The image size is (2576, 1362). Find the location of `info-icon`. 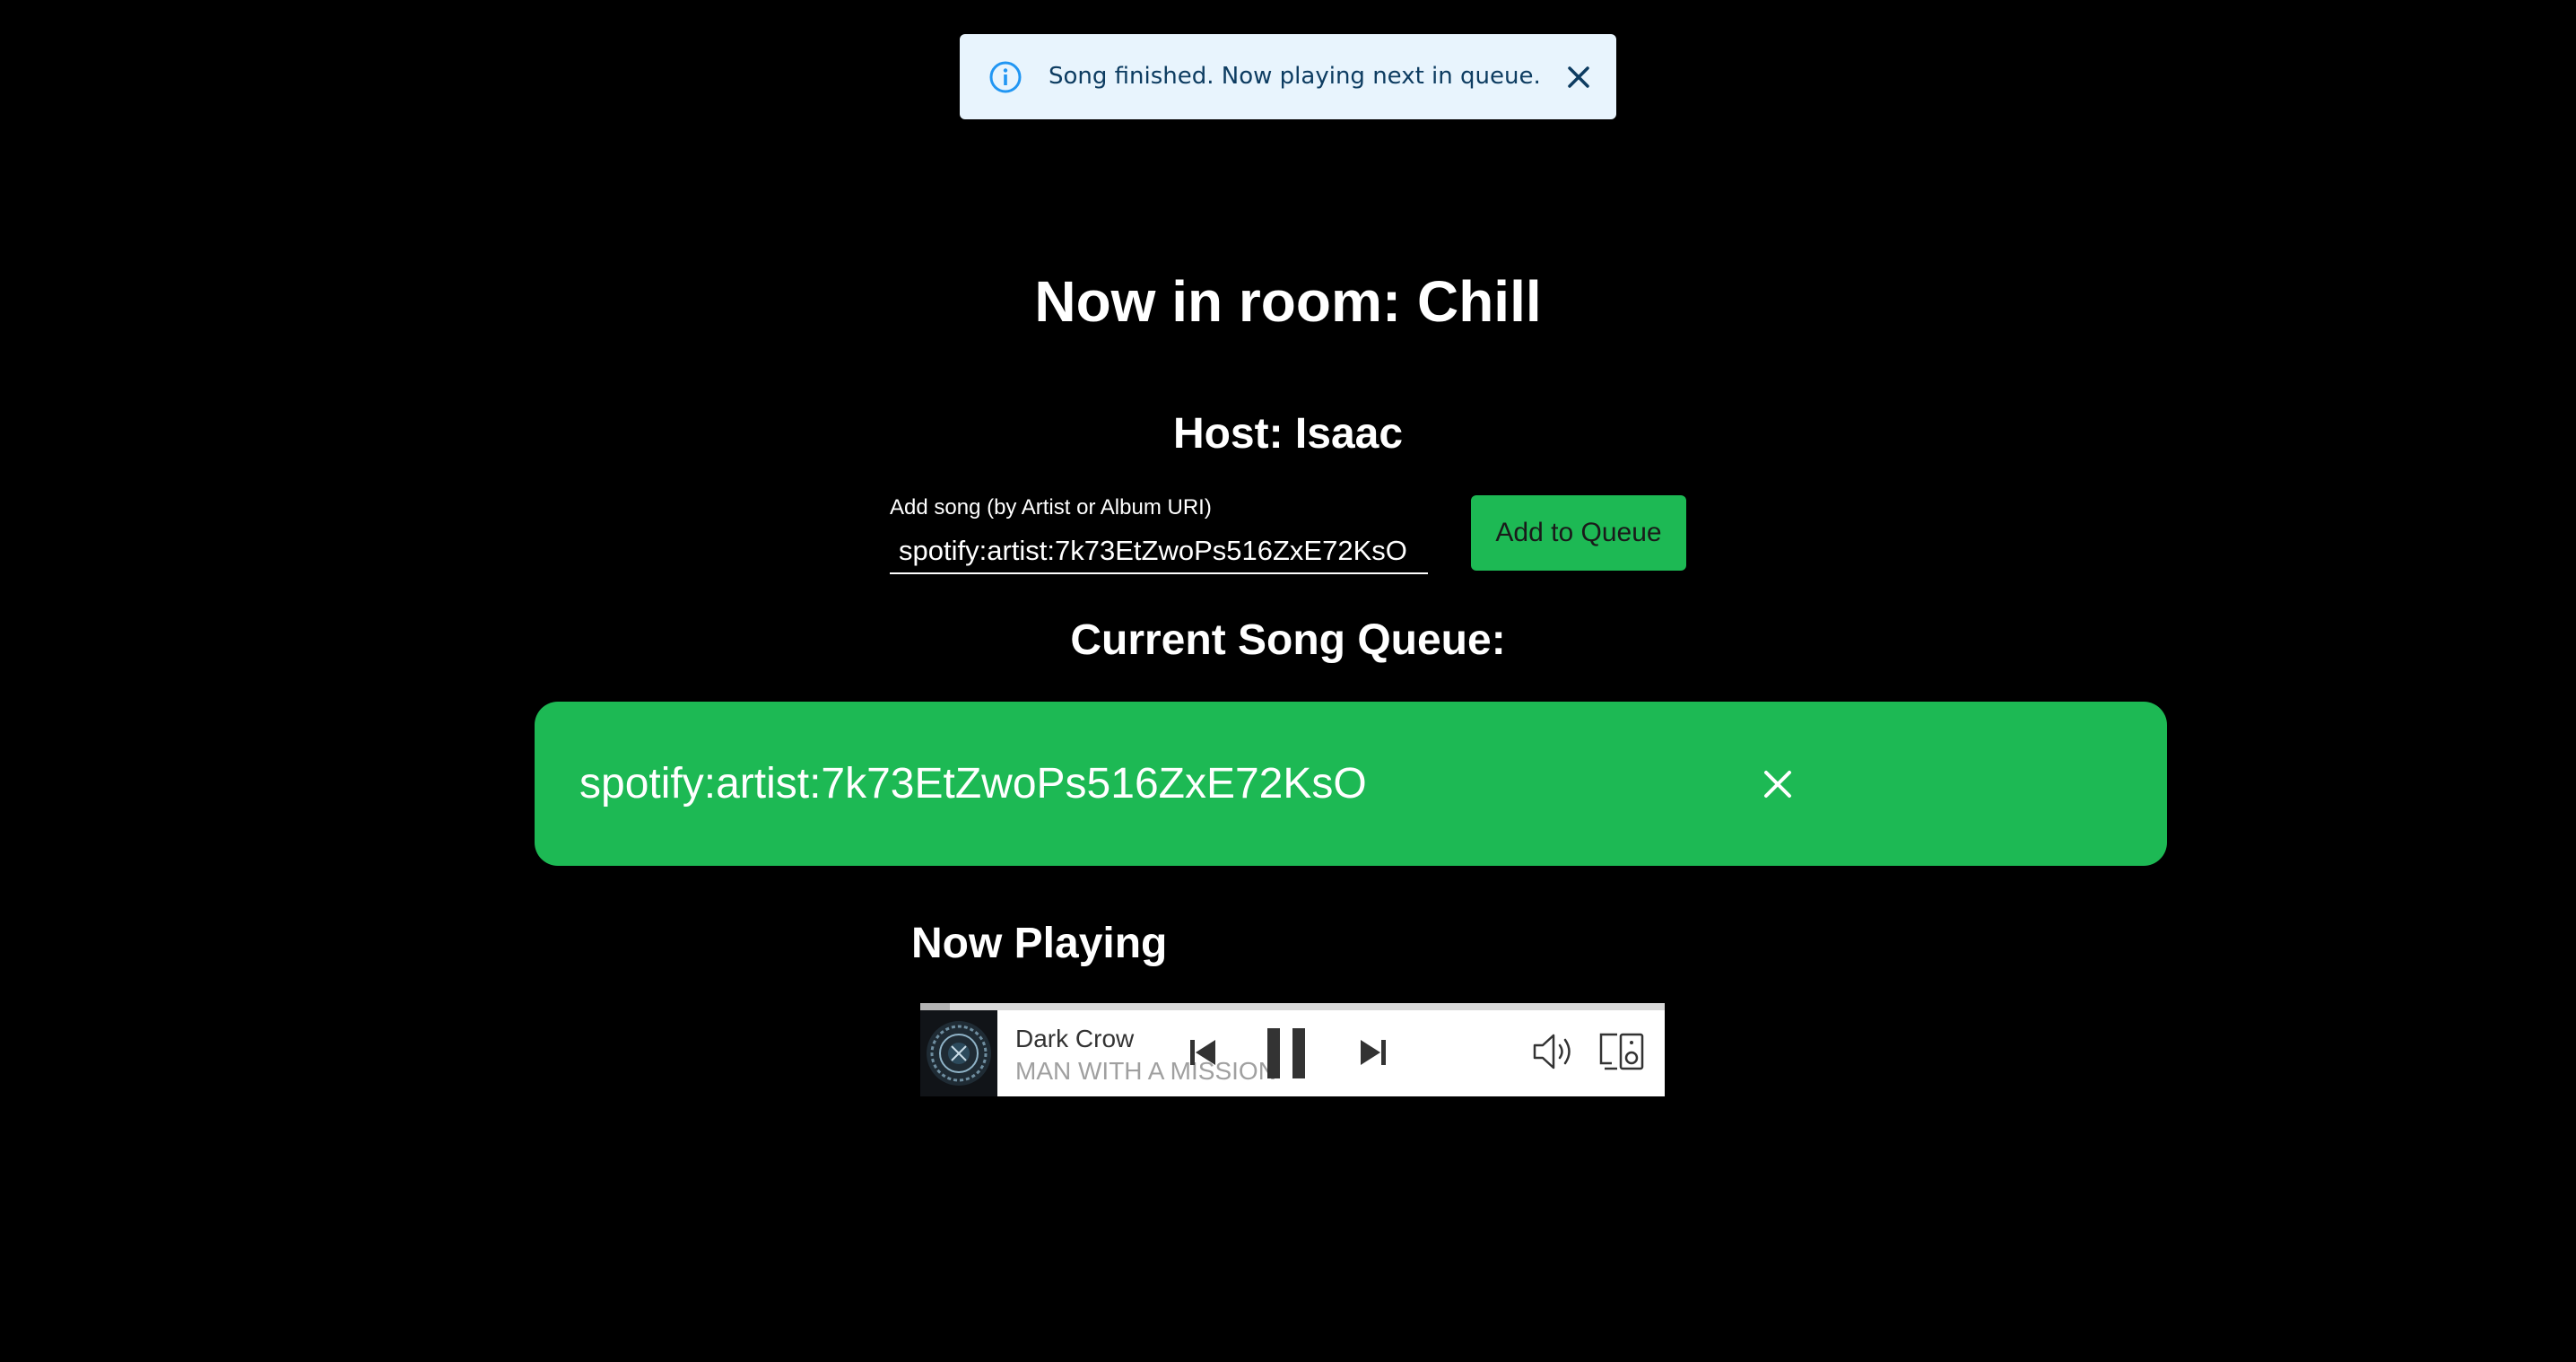

info-icon is located at coordinates (1005, 77).